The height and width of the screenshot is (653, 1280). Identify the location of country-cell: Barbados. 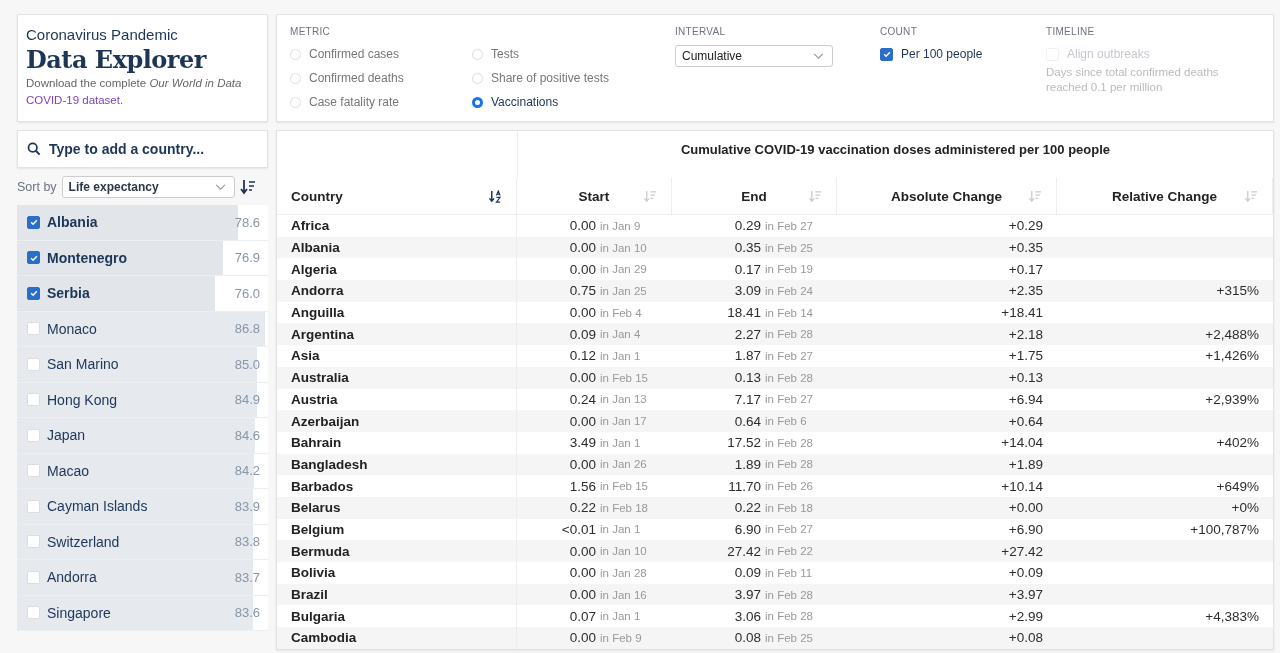
(397, 486).